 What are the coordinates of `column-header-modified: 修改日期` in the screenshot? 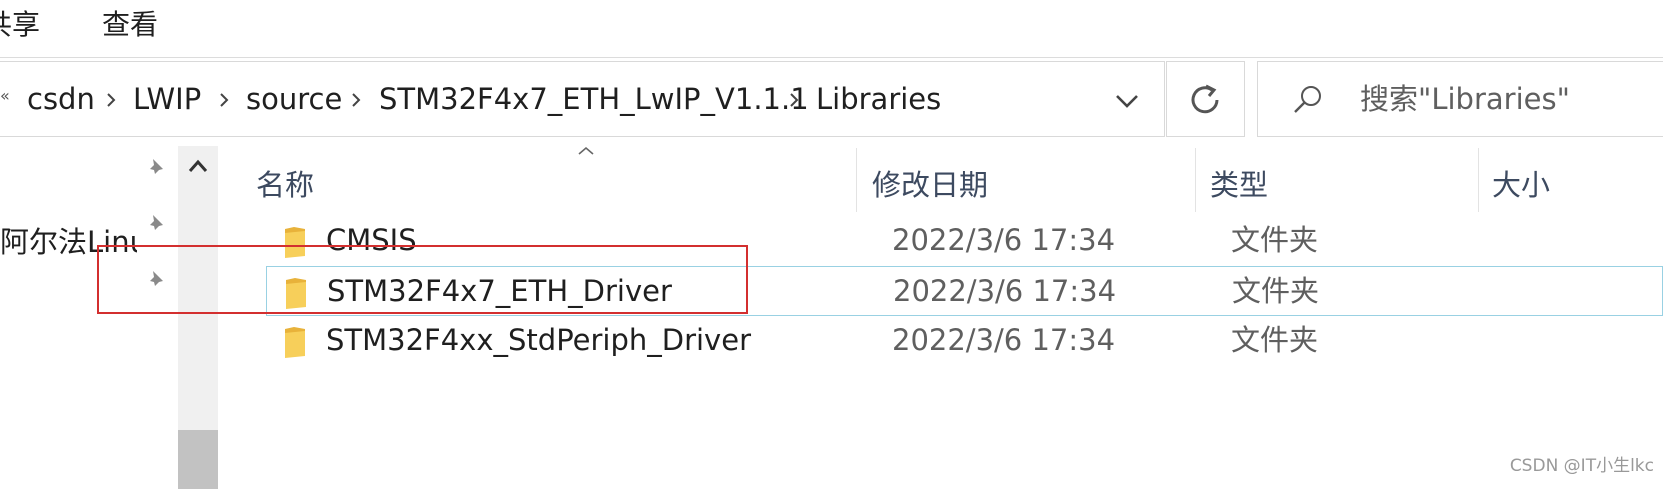 It's located at (930, 185).